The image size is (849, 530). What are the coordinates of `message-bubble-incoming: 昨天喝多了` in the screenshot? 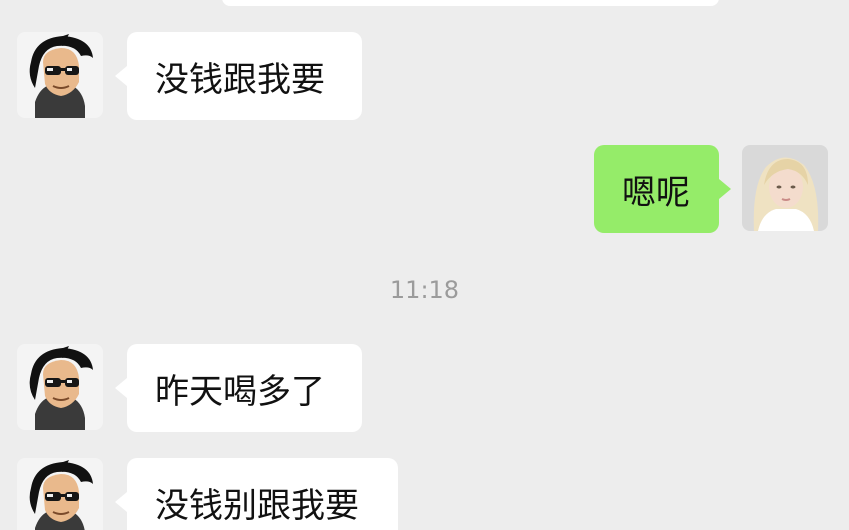 It's located at (238, 388).